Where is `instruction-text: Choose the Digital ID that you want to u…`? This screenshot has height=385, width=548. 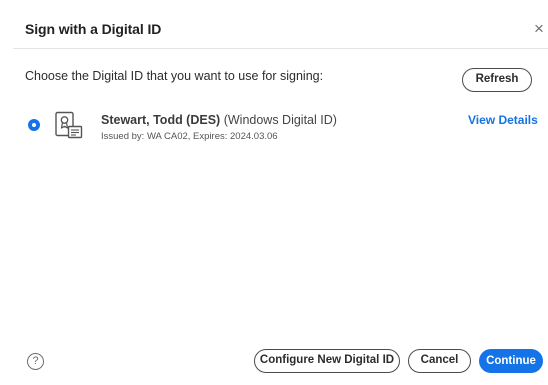
instruction-text: Choose the Digital ID that you want to u… is located at coordinates (174, 76).